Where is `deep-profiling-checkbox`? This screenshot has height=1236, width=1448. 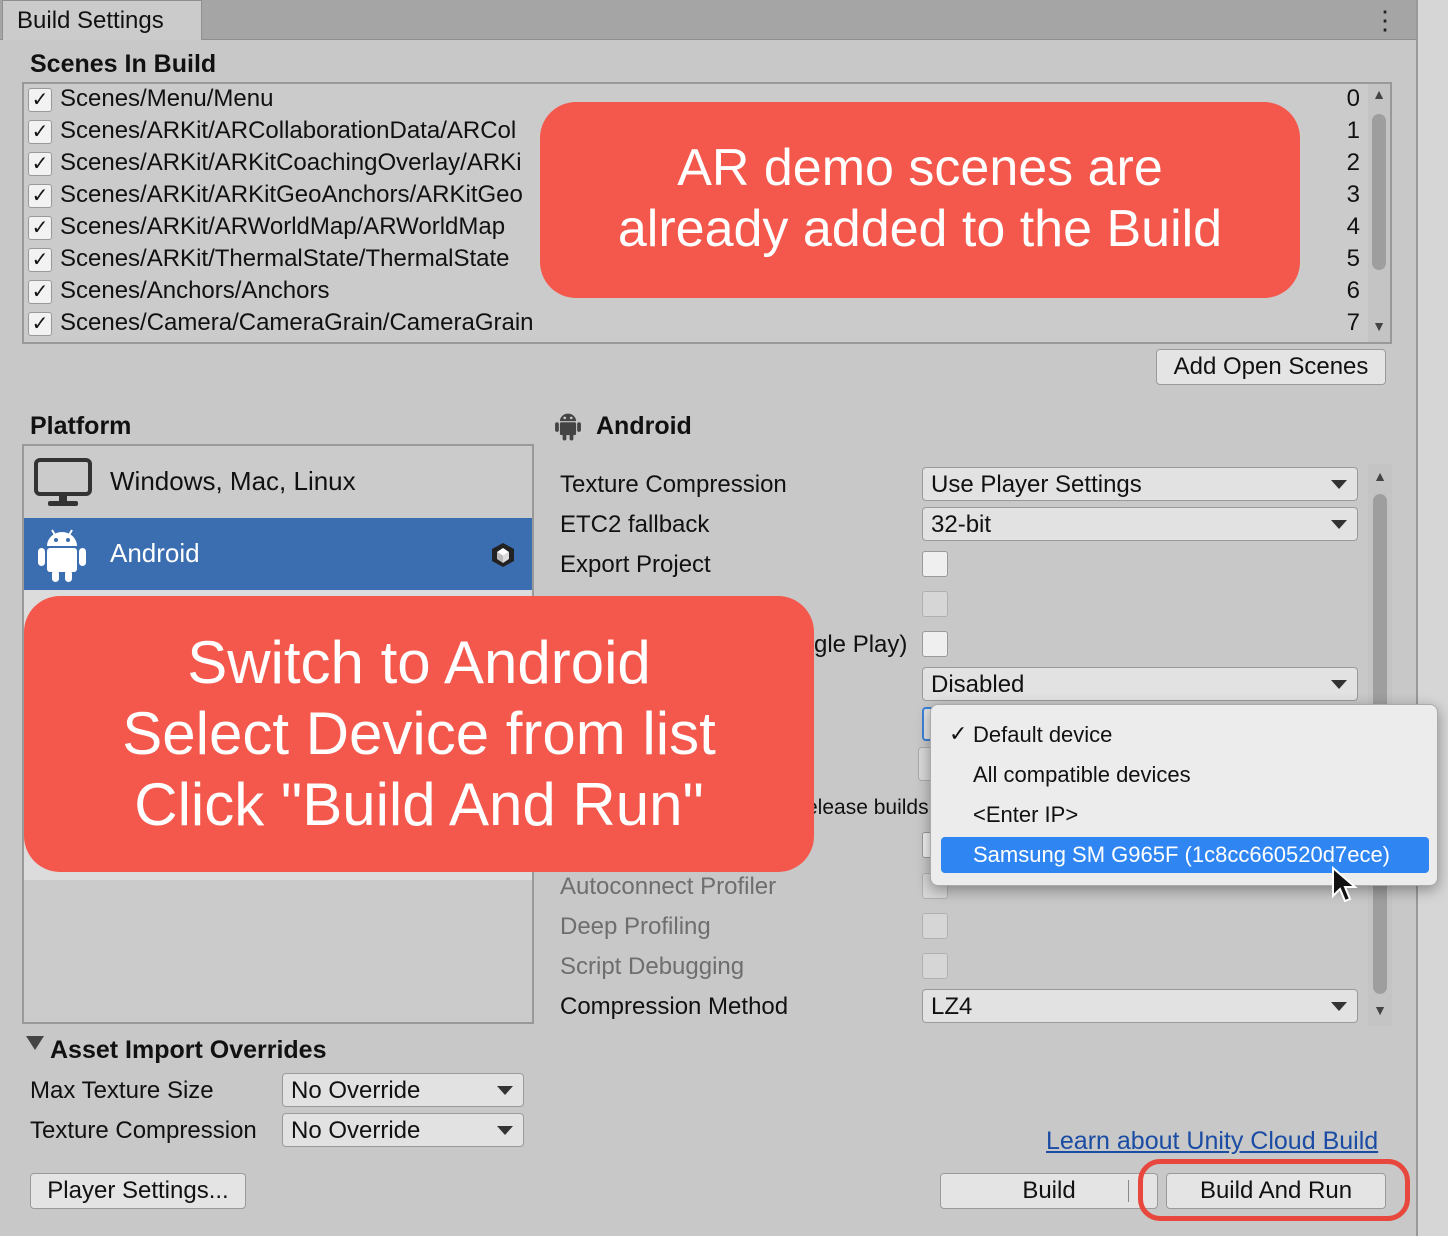
deep-profiling-checkbox is located at coordinates (935, 926).